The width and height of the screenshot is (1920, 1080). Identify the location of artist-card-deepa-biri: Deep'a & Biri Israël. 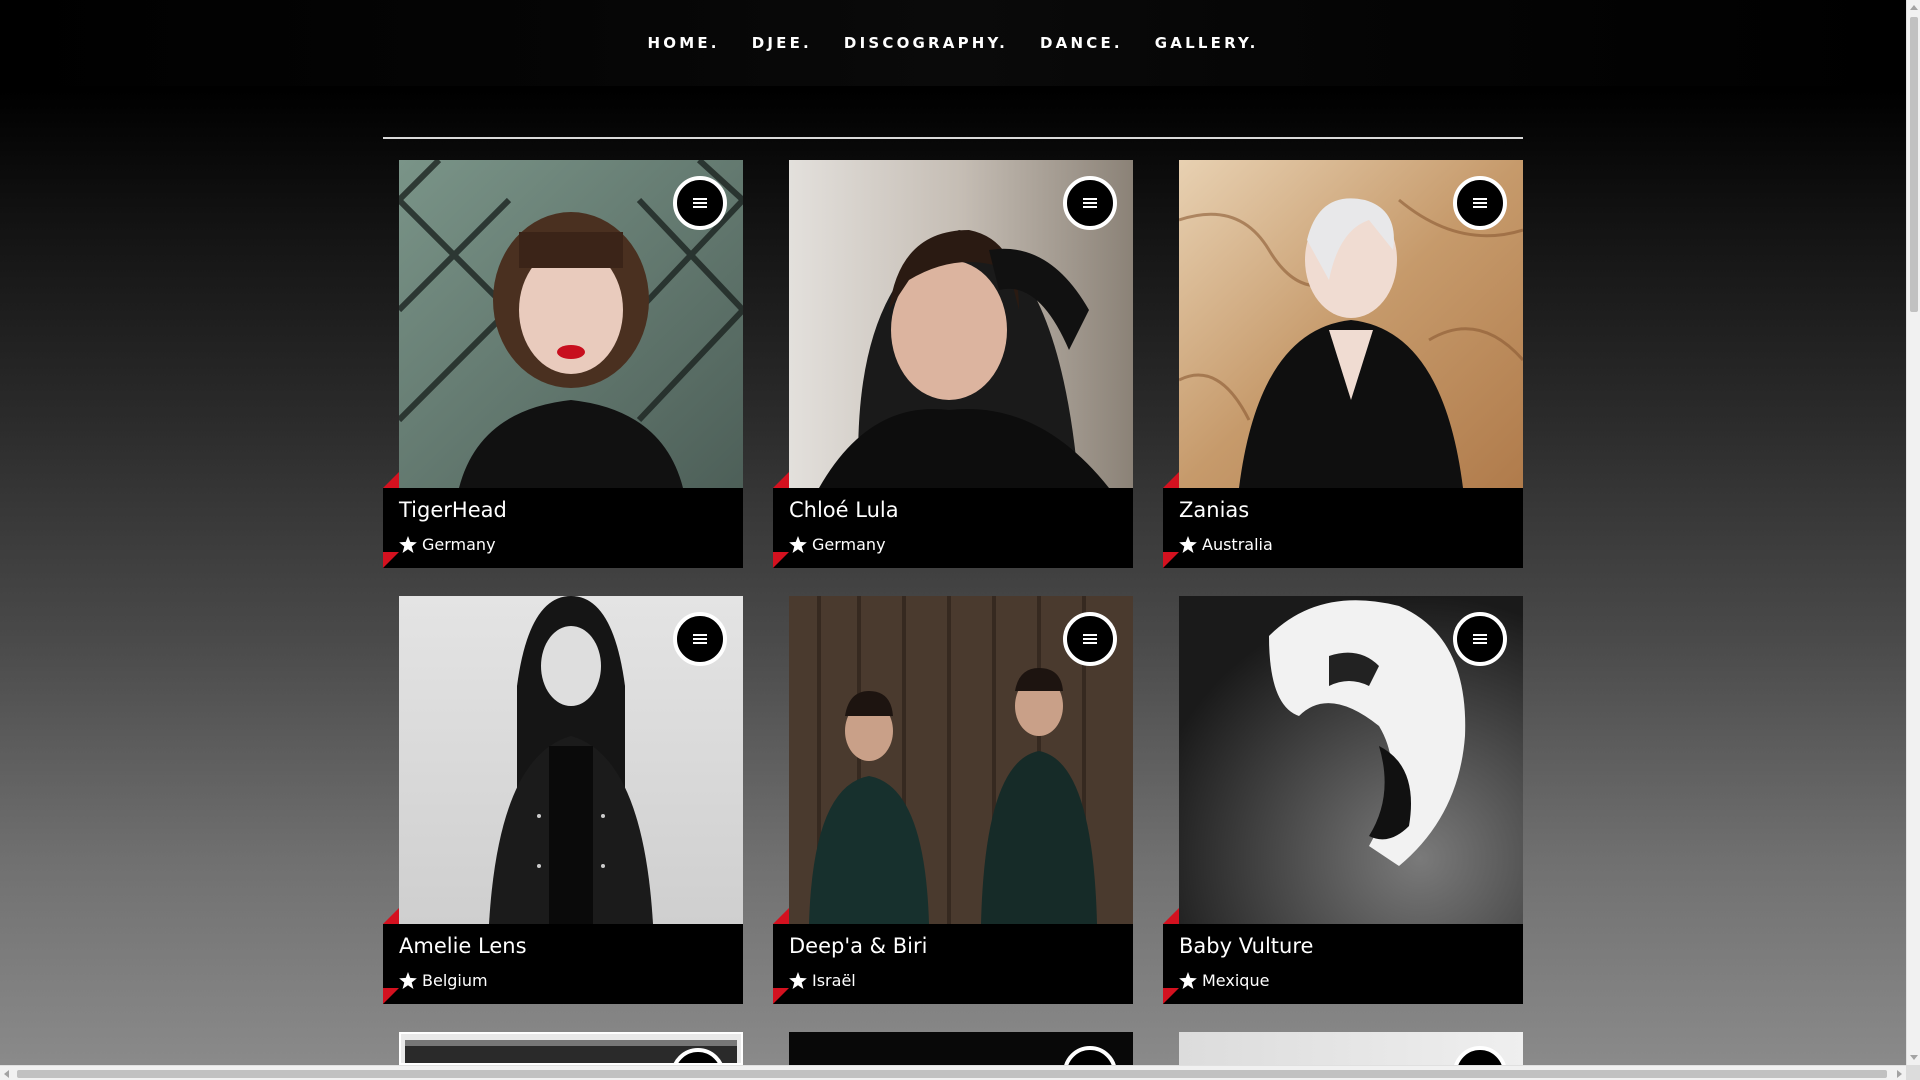
(953, 800).